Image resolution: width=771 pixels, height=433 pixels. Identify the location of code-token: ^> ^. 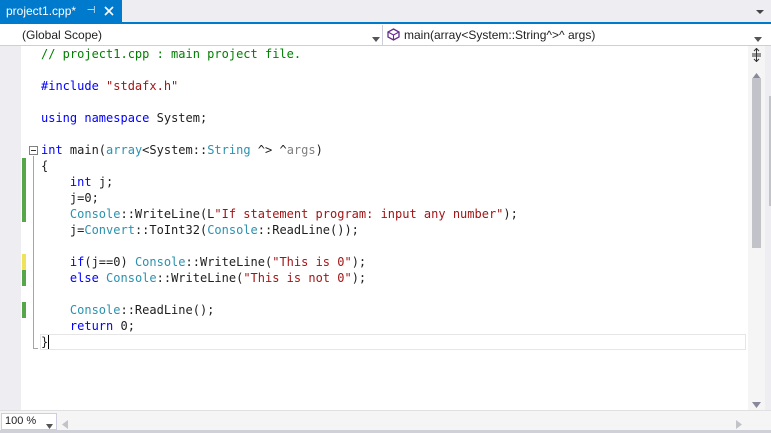
(268, 150).